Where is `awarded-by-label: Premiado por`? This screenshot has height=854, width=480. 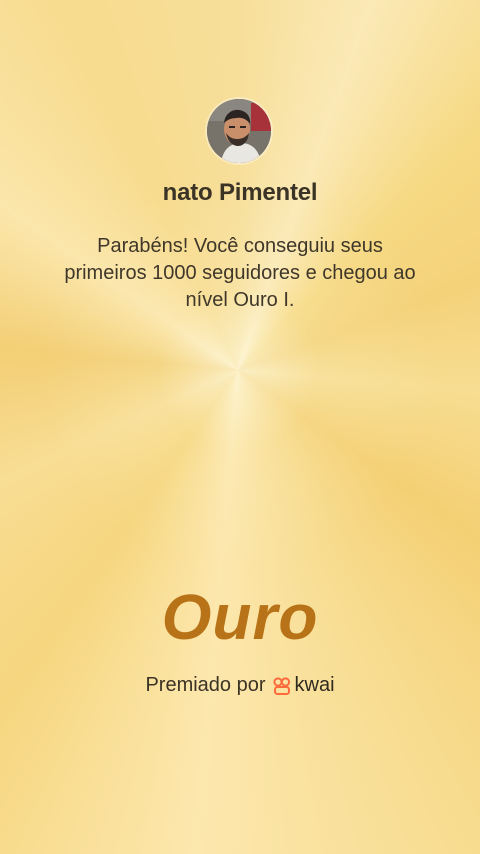
awarded-by-label: Premiado por is located at coordinates (205, 685).